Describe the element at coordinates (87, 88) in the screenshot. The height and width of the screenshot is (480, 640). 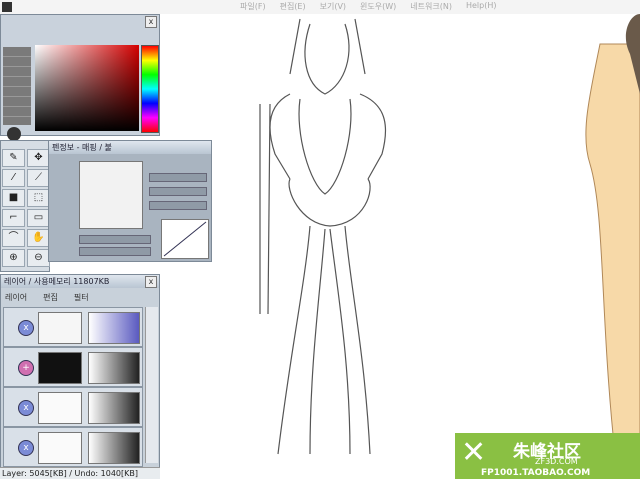
I see `saturation-value-picker` at that location.